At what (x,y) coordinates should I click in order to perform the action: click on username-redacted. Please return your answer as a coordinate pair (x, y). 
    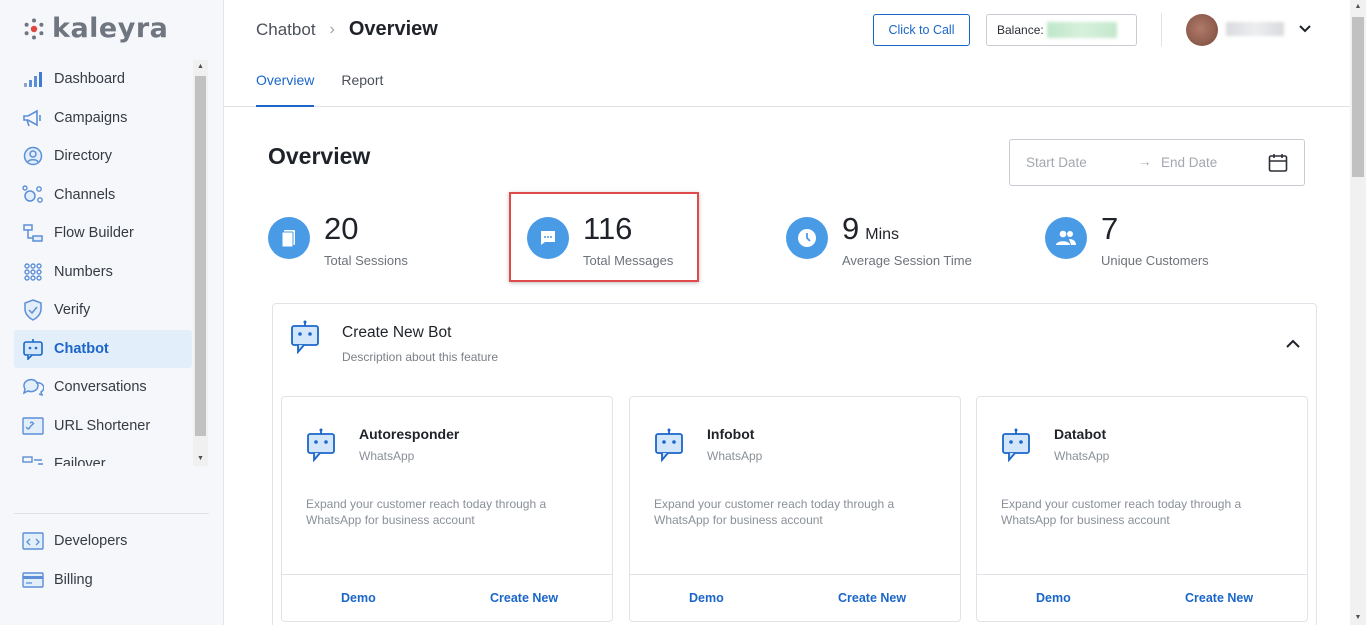
    Looking at the image, I should click on (1255, 29).